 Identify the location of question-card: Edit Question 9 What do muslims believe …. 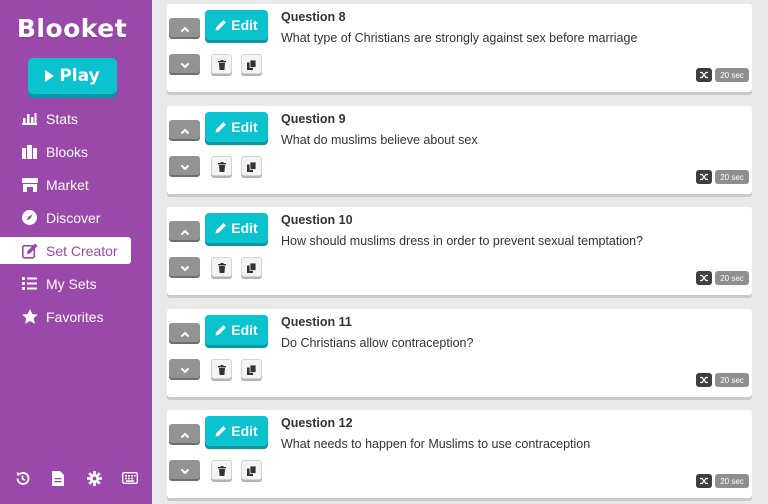
(459, 150).